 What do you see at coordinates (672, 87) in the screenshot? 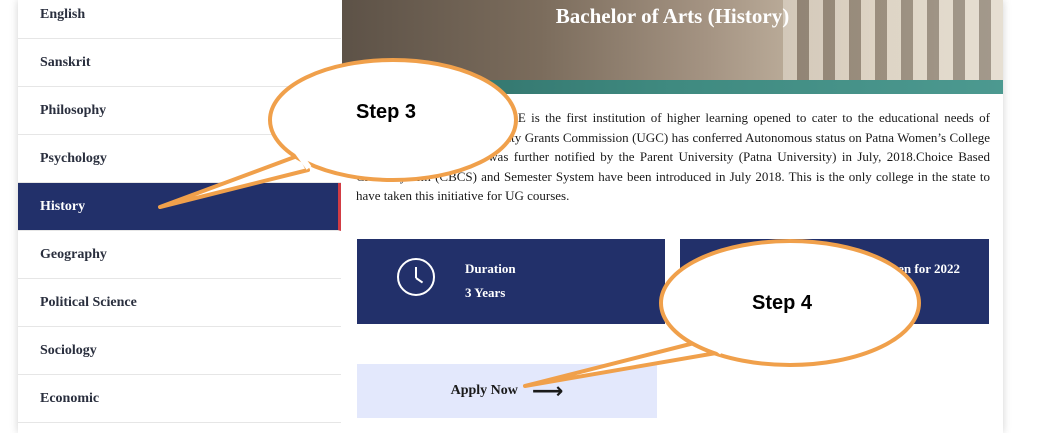
I see `banner-teal-band` at bounding box center [672, 87].